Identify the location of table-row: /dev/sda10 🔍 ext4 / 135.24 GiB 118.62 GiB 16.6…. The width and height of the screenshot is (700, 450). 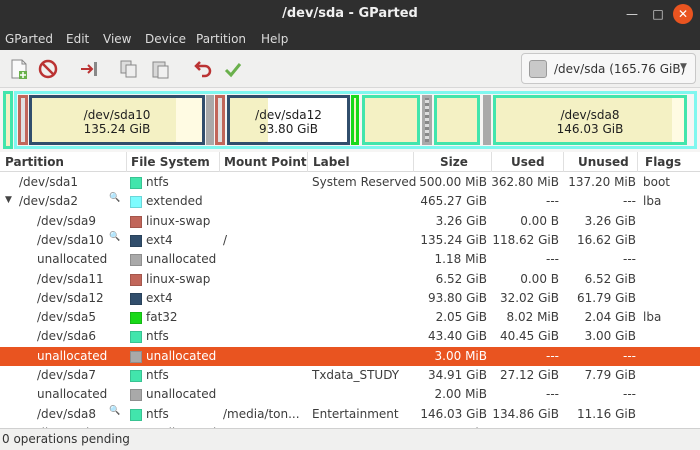
(350, 240).